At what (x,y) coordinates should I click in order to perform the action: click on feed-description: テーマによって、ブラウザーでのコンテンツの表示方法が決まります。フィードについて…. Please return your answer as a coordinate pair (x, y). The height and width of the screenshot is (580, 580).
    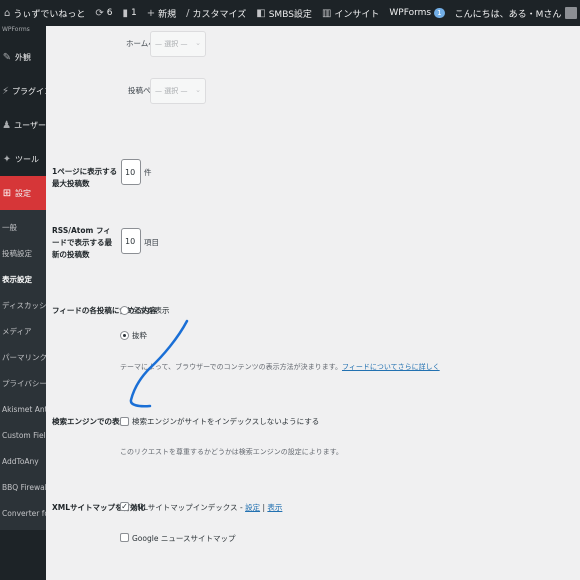
    Looking at the image, I should click on (280, 367).